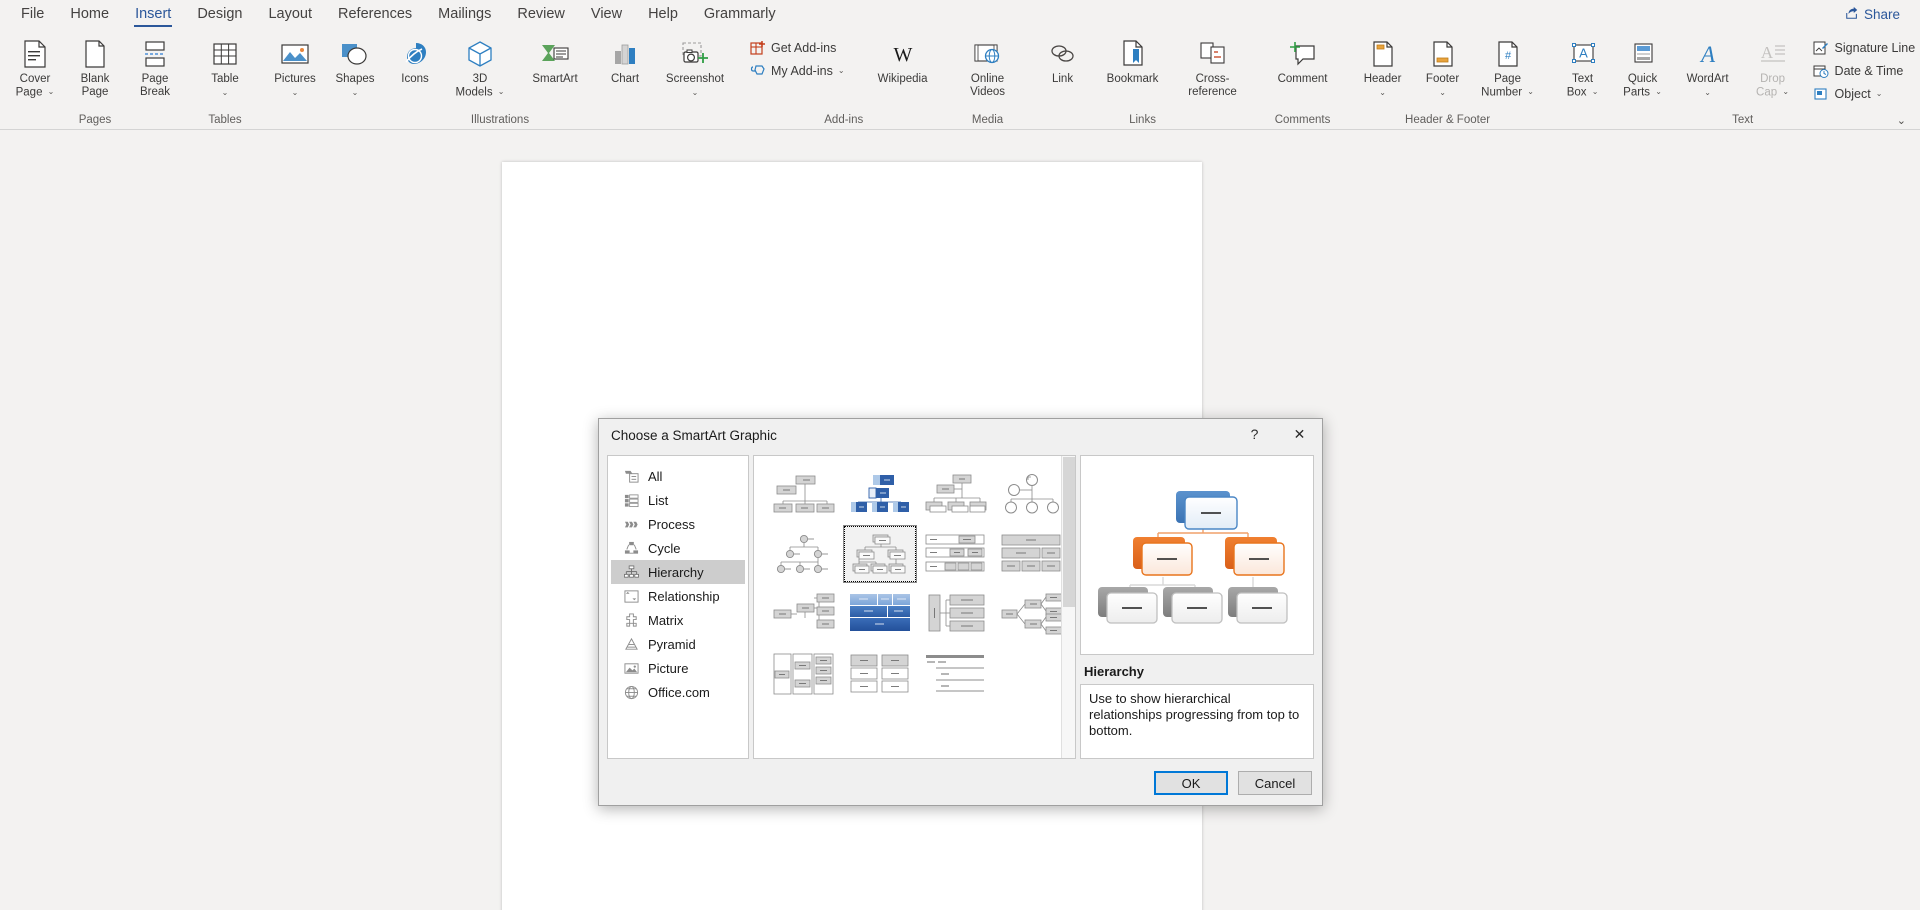 The width and height of the screenshot is (1920, 910). What do you see at coordinates (1191, 783) in the screenshot?
I see `ok-button: OK` at bounding box center [1191, 783].